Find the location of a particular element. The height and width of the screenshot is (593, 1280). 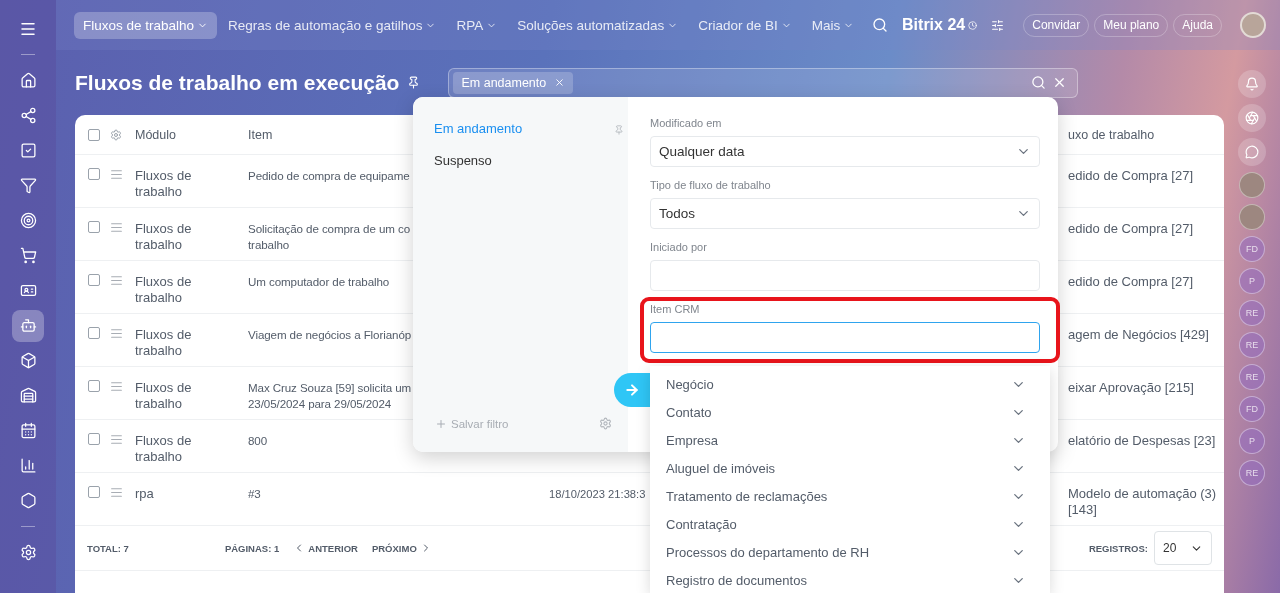

menu-item: Tratamento de reclamações is located at coordinates (850, 496).